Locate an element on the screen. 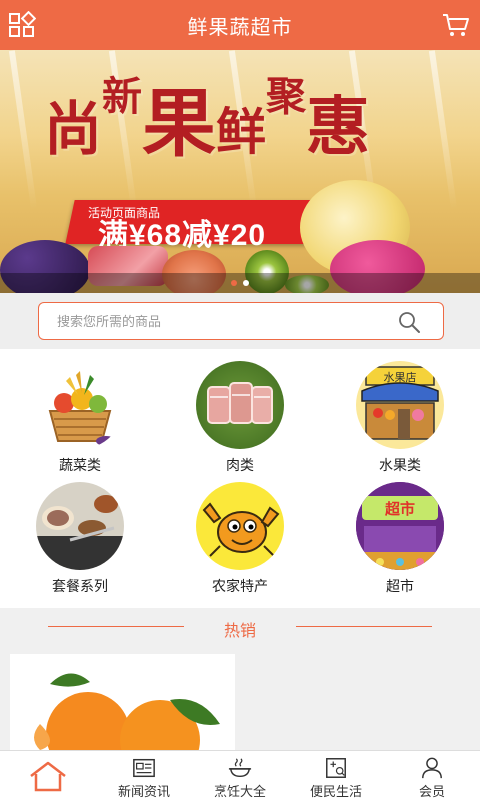 This screenshot has width=480, height=800. section-title: 热销 is located at coordinates (239, 631).